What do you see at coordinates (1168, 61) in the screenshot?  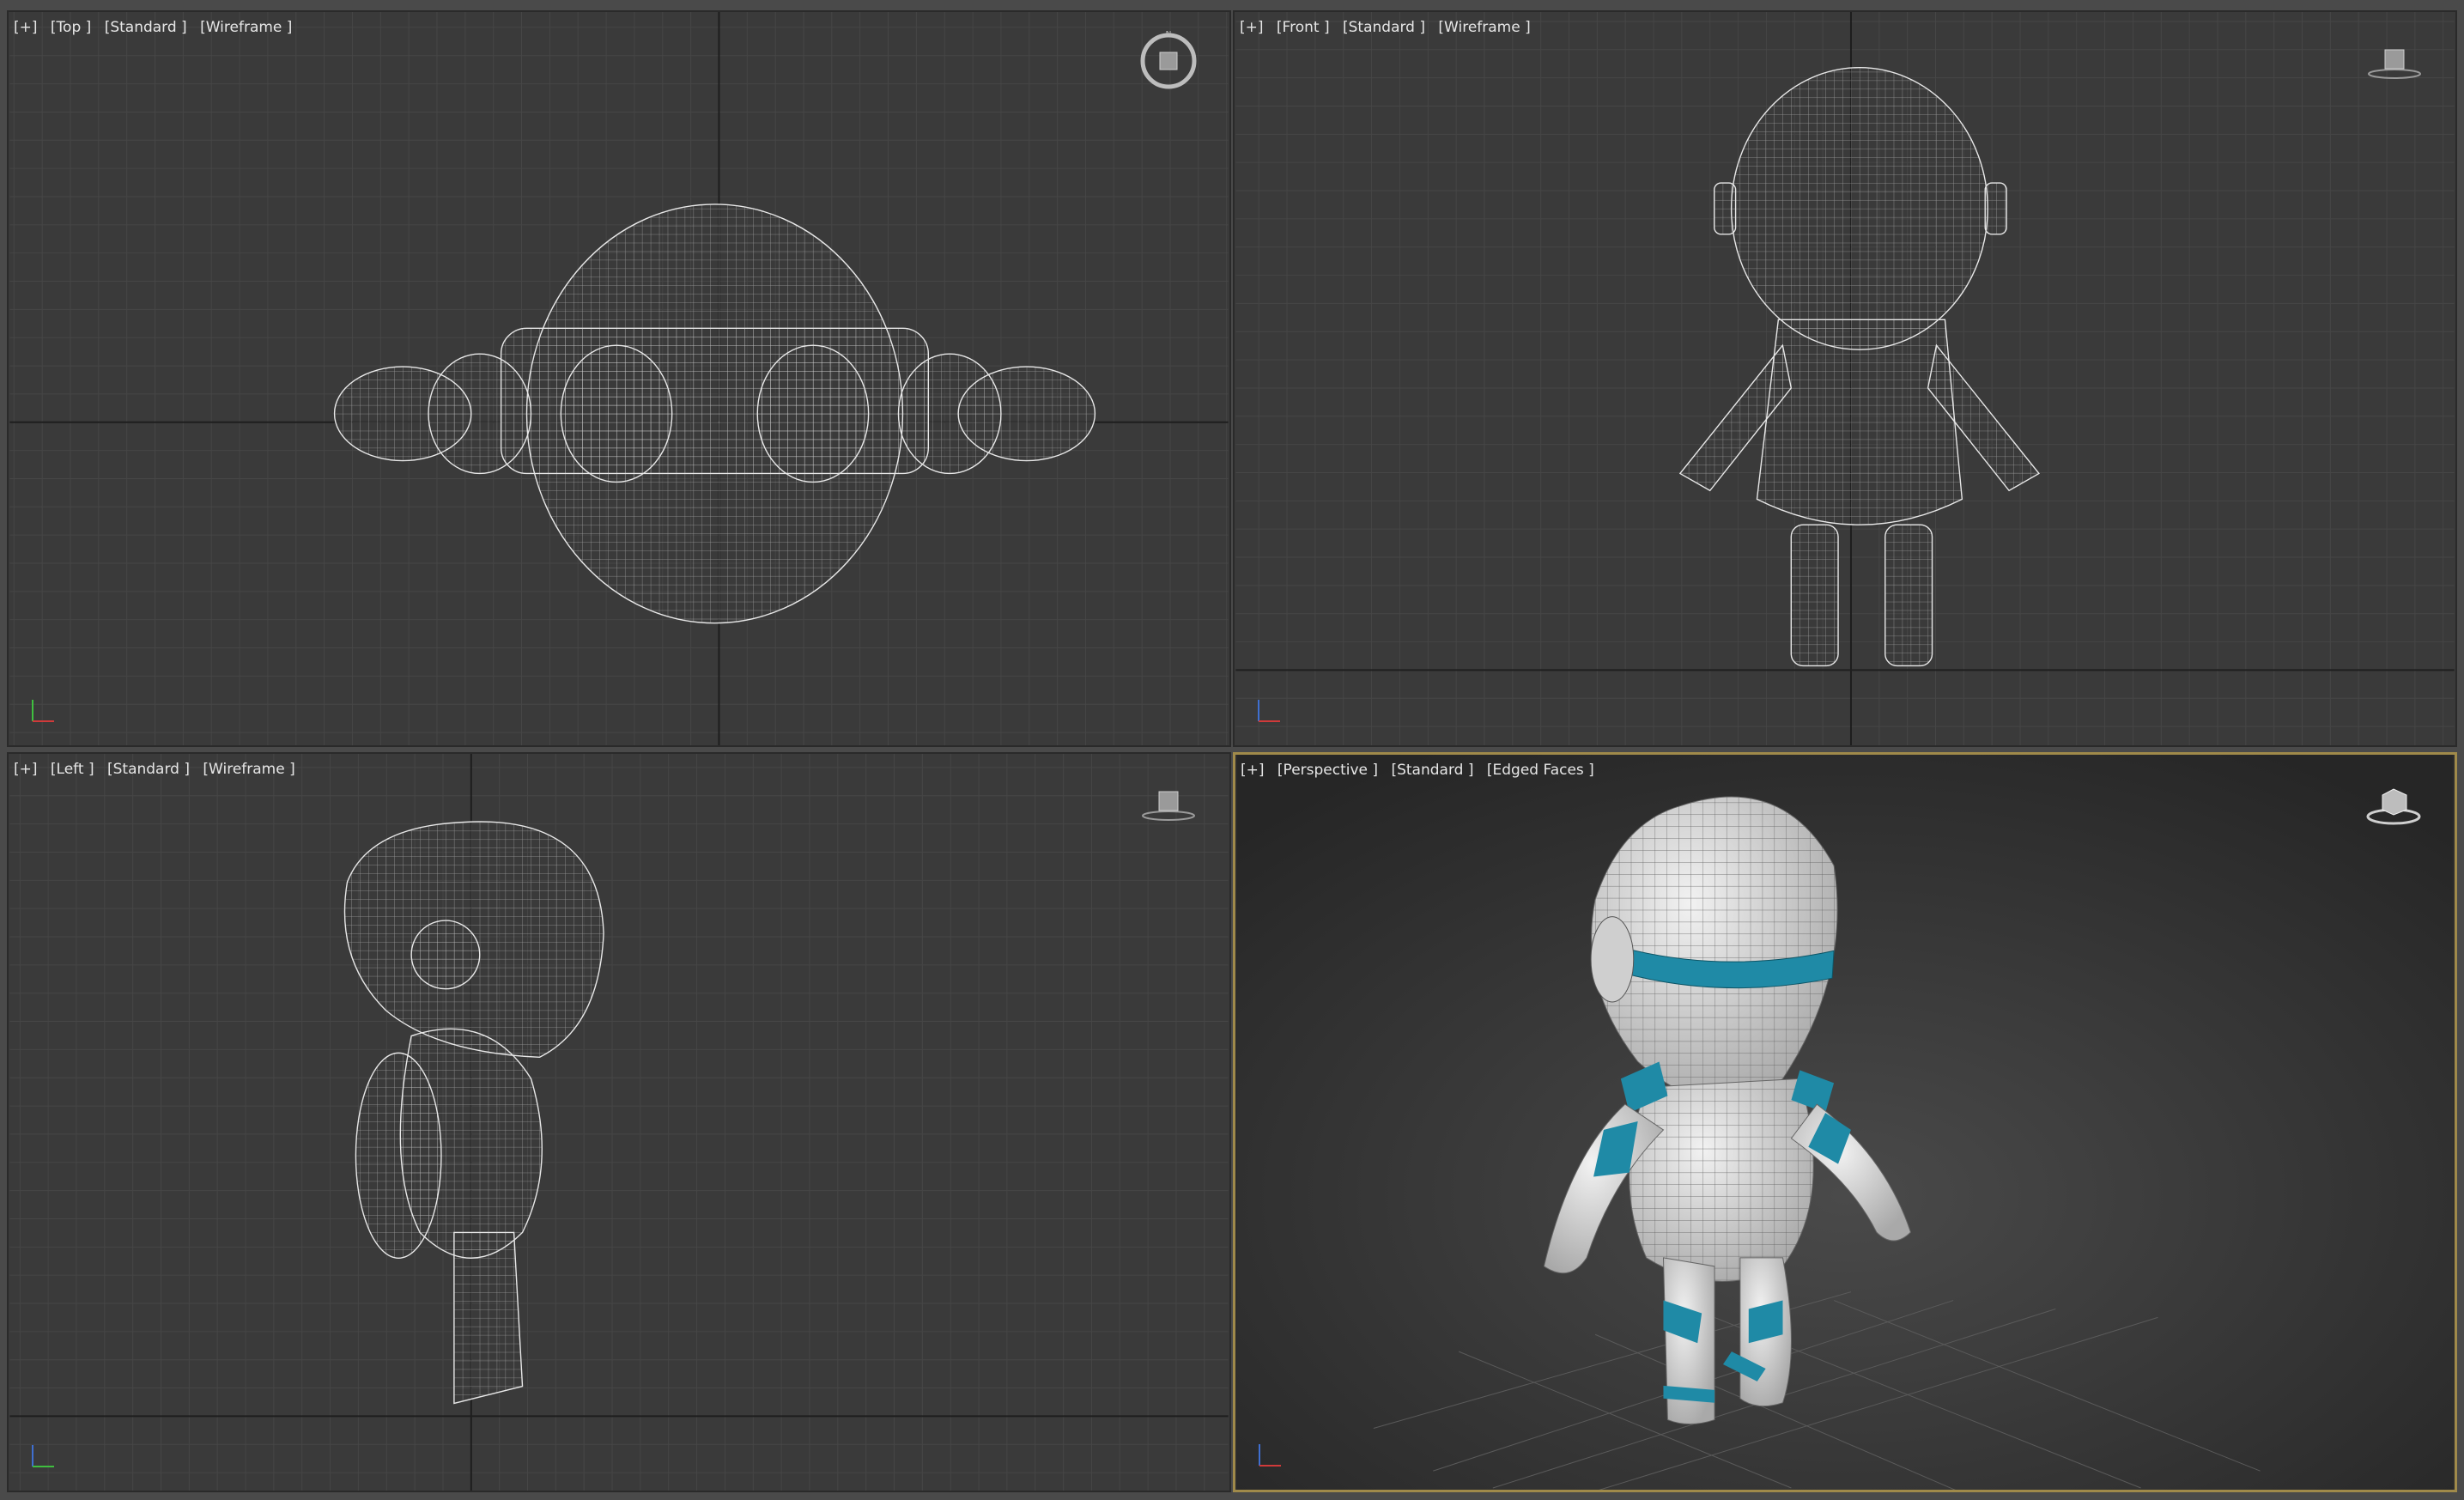 I see `compass-icon: N` at bounding box center [1168, 61].